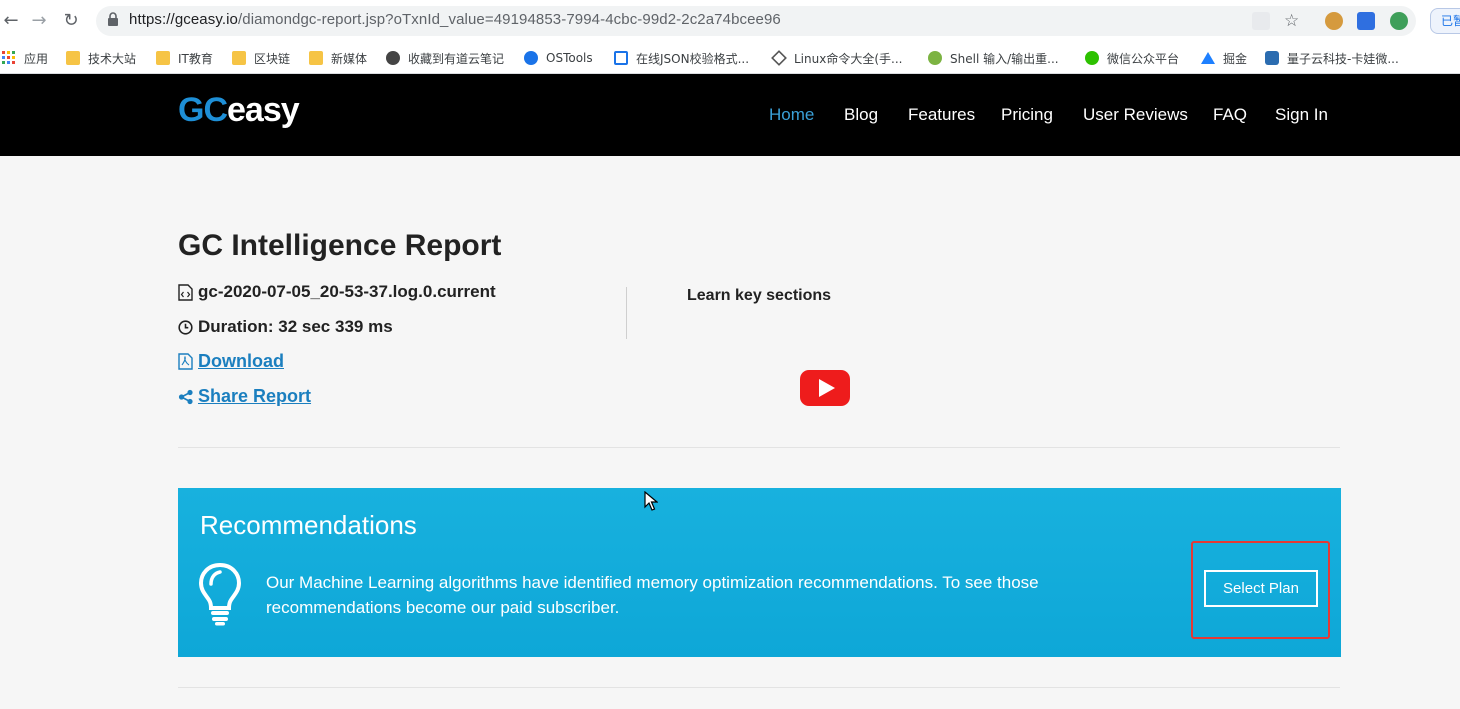 The height and width of the screenshot is (709, 1460). I want to click on bookmark-label: 掘金, so click(1235, 58).